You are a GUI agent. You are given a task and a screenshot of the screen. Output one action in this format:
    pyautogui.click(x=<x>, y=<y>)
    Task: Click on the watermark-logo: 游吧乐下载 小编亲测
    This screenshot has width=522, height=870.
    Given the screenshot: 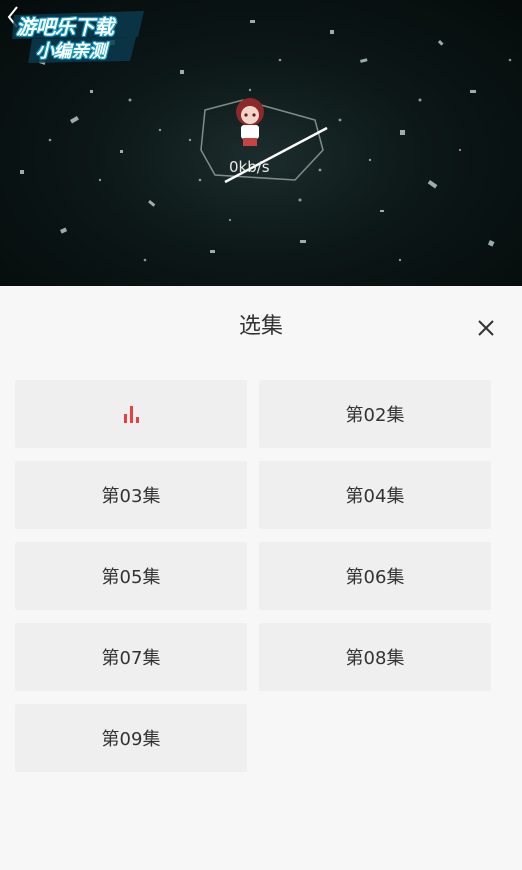 What is the action you would take?
    pyautogui.click(x=78, y=36)
    